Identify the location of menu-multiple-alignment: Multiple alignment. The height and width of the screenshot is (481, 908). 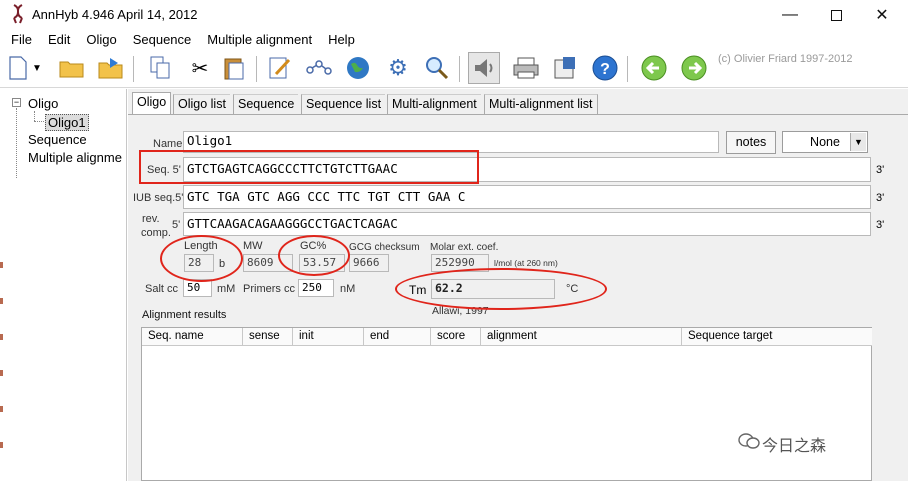
(258, 40).